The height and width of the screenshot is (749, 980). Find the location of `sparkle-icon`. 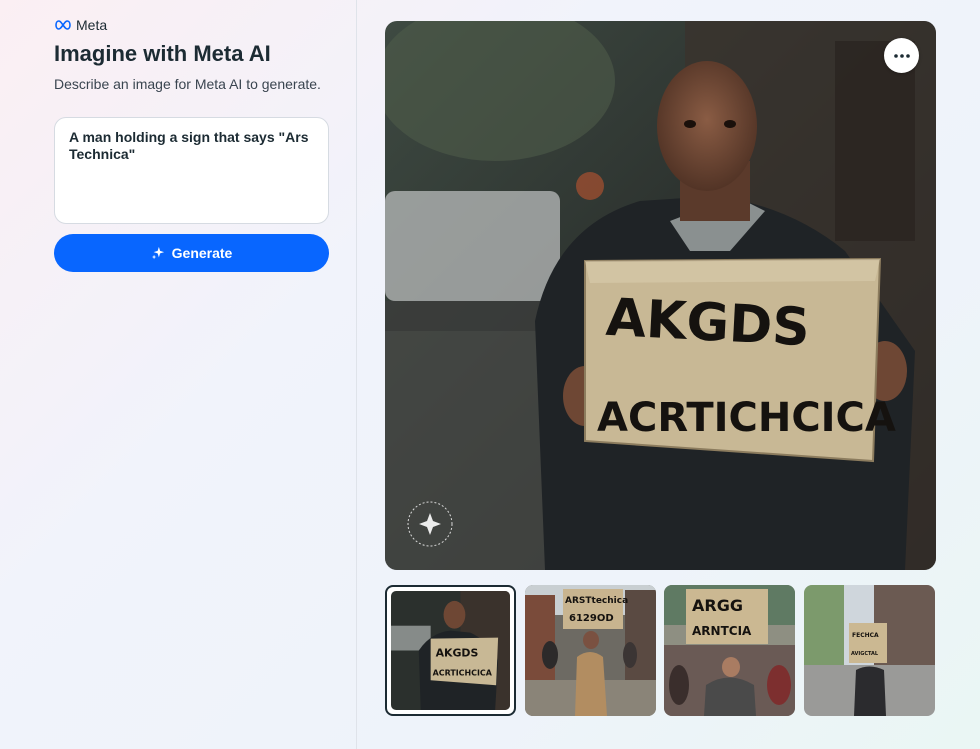

sparkle-icon is located at coordinates (157, 253).